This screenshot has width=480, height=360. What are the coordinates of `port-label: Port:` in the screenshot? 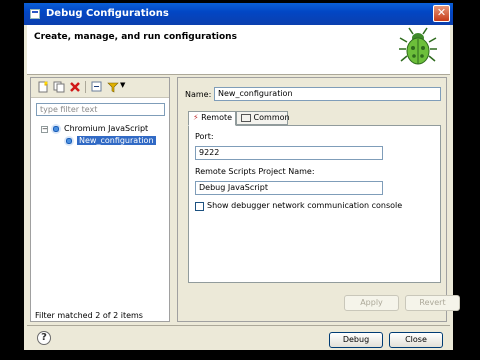 It's located at (204, 136).